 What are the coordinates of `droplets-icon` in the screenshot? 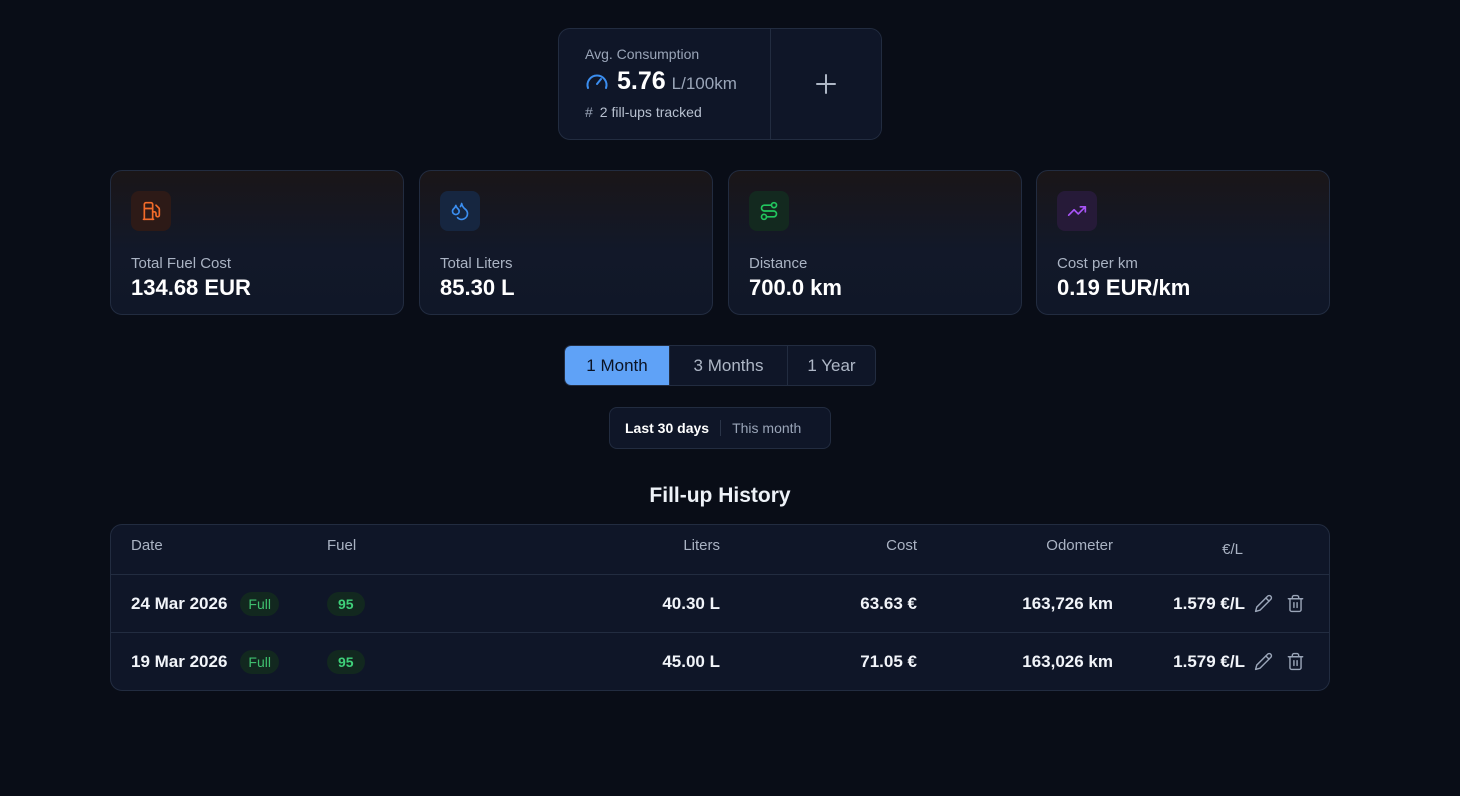 It's located at (460, 211).